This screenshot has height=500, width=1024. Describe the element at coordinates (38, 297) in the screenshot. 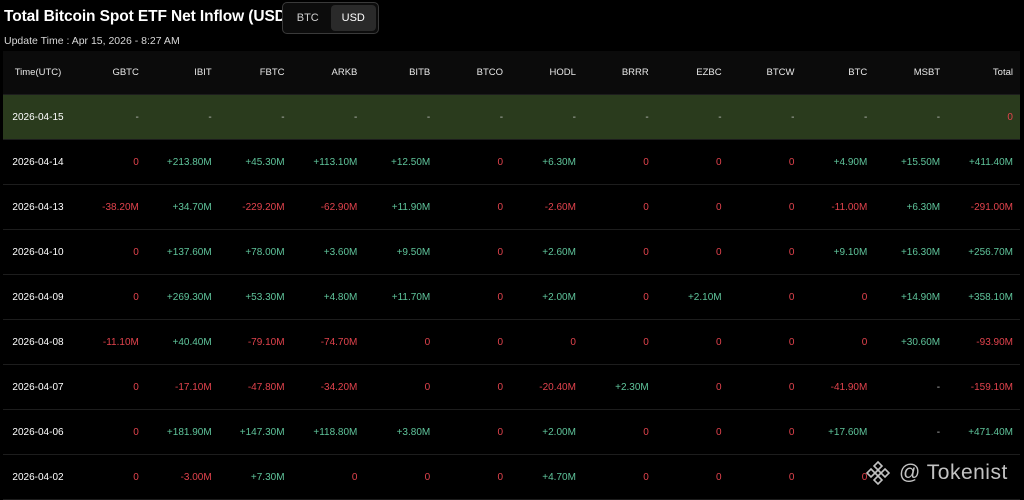

I see `row-date: 2026-04-09` at that location.